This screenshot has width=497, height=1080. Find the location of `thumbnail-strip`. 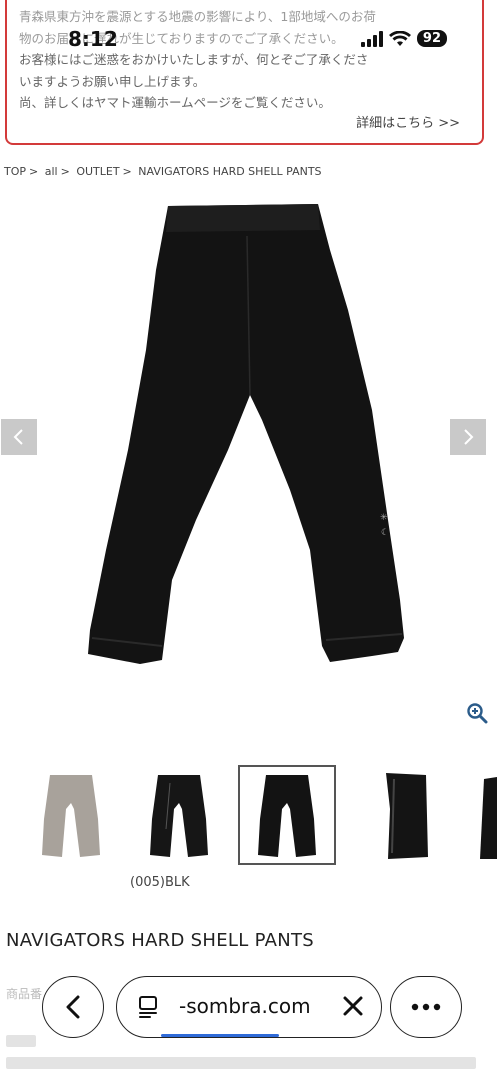

thumbnail-strip is located at coordinates (248, 817).